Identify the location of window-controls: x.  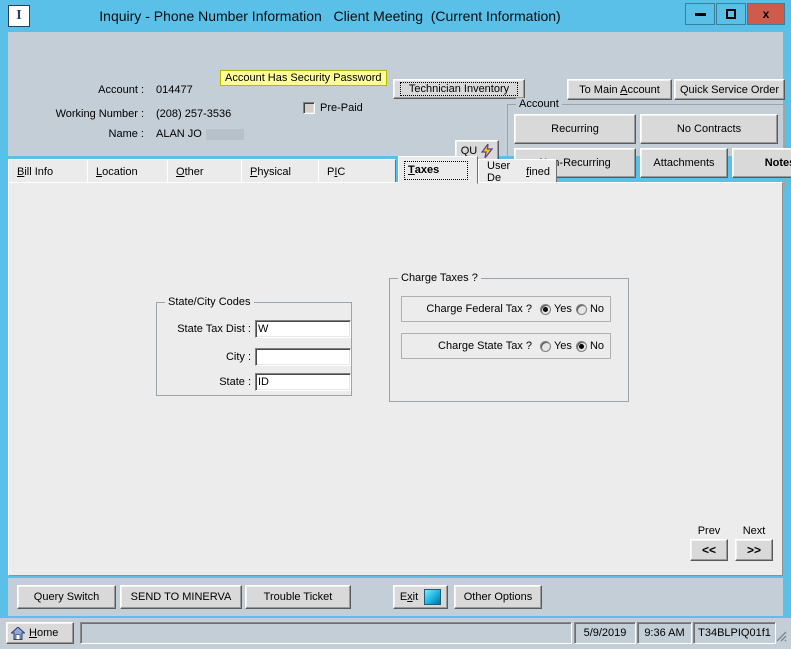
(734, 14).